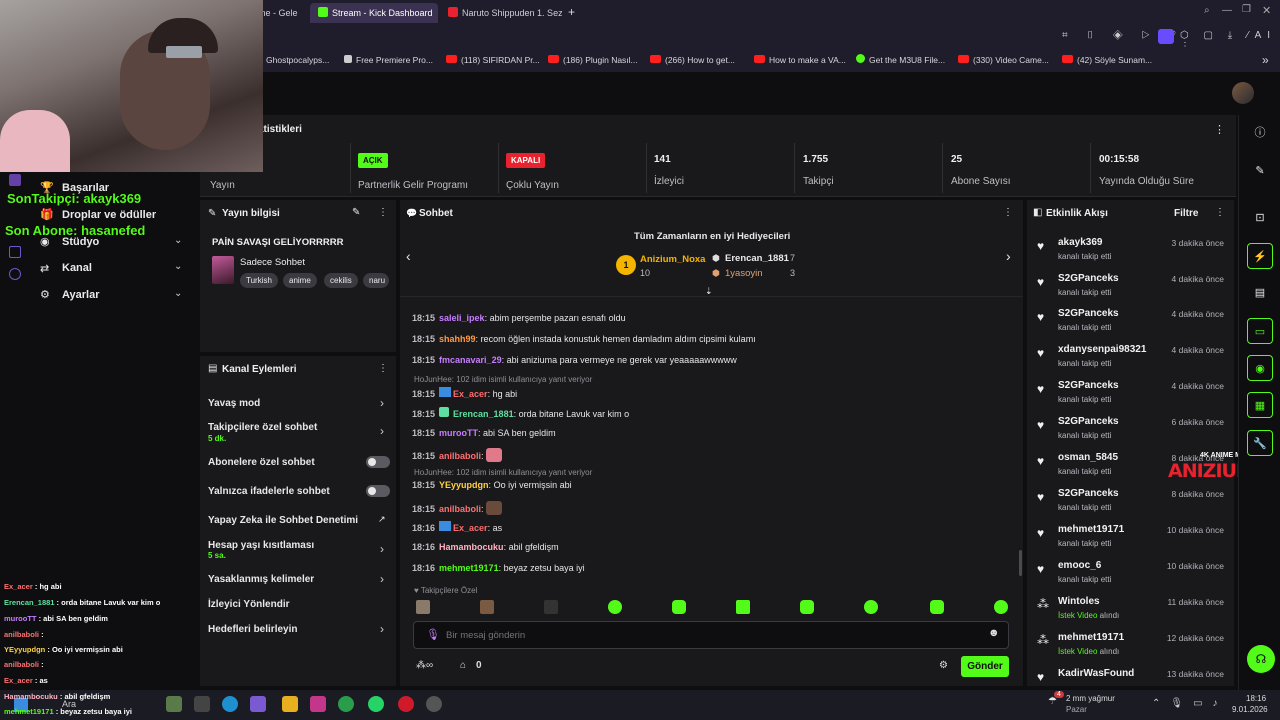 This screenshot has height=720, width=1280. Describe the element at coordinates (406, 704) in the screenshot. I see `opera-icon` at that location.